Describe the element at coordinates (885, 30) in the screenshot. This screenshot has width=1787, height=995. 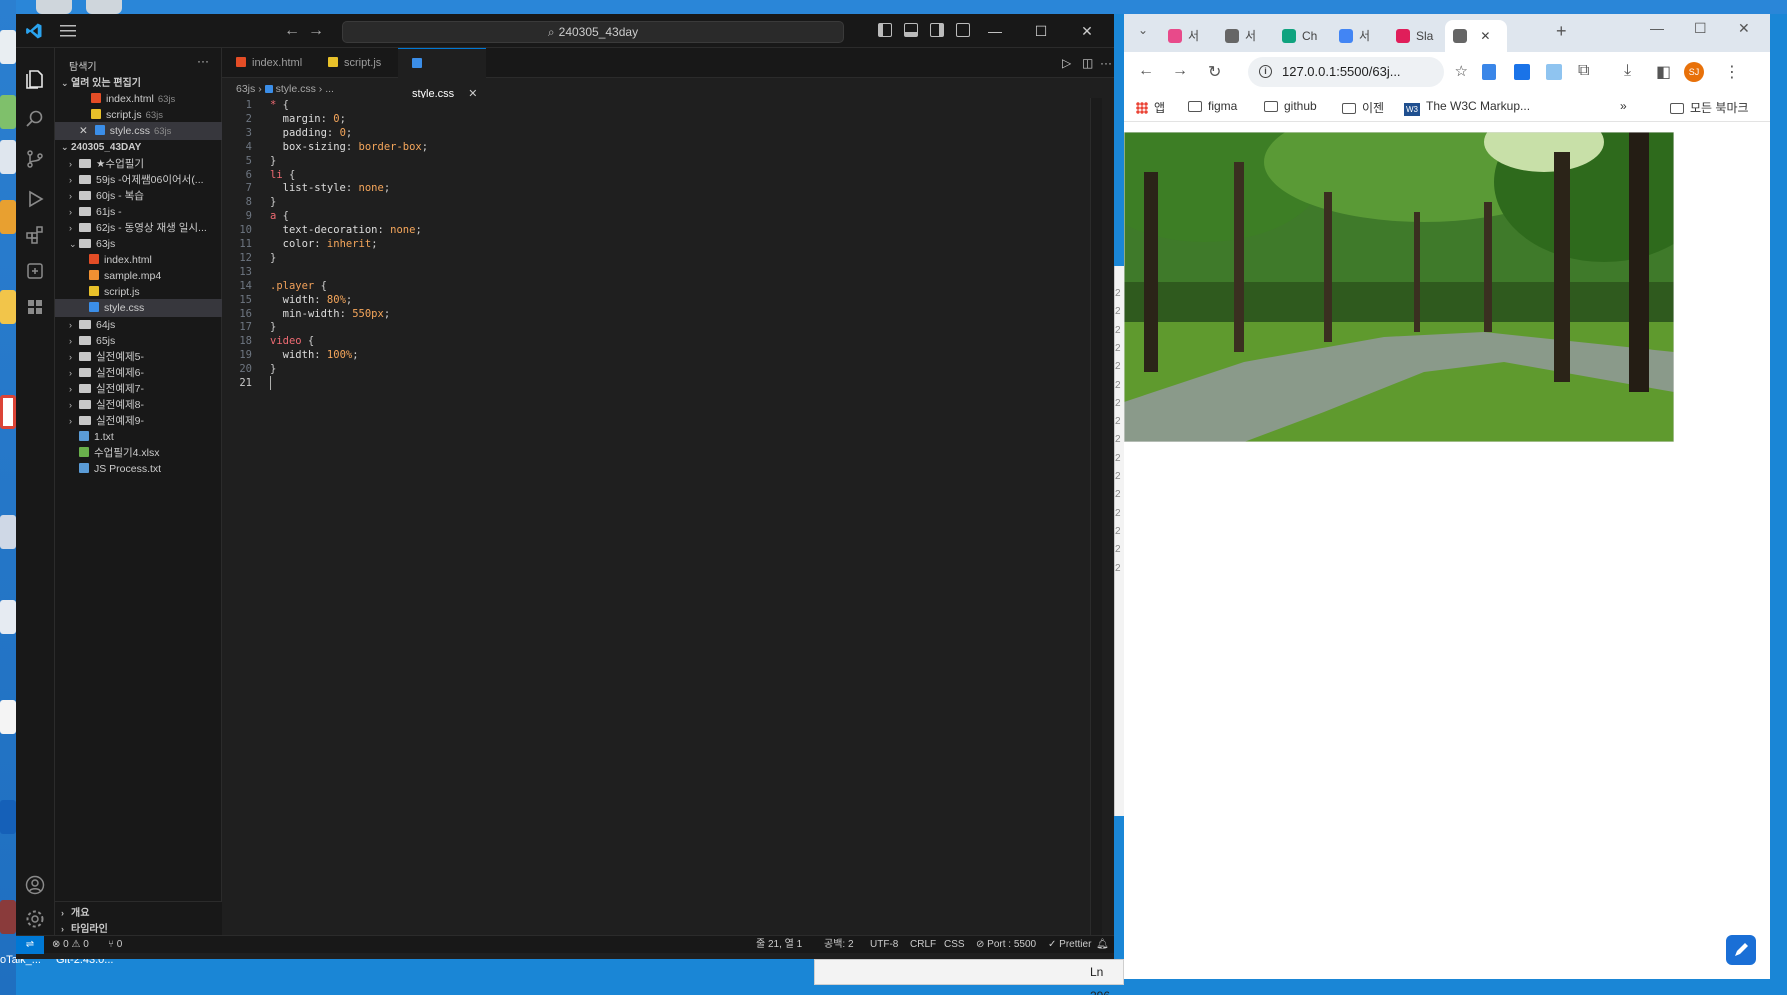
I see `toggle-primary-sidebar-icon` at that location.